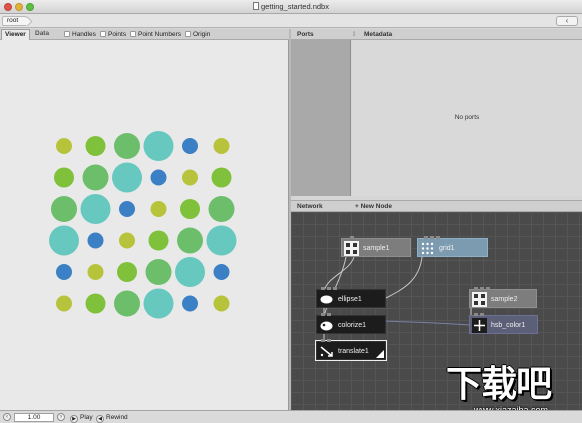  What do you see at coordinates (499, 384) in the screenshot?
I see `watermark-logo: 下载吧` at bounding box center [499, 384].